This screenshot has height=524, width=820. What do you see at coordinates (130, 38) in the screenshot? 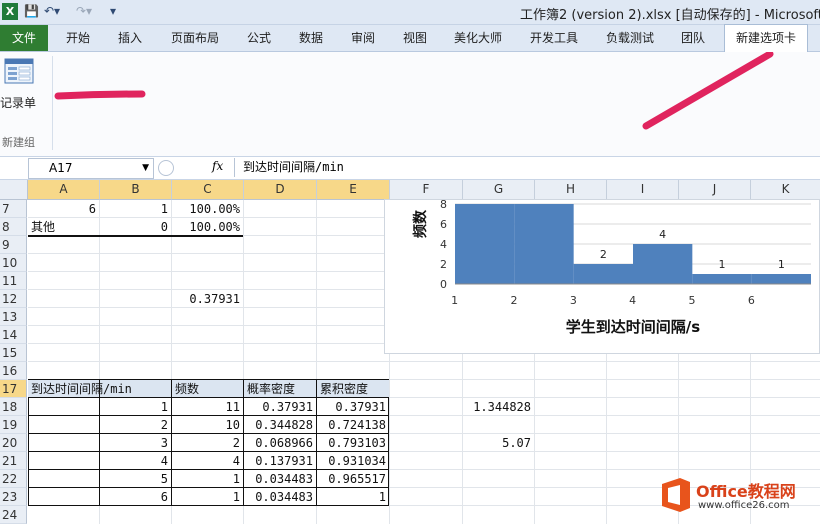
I see `tab-insert: 插入` at bounding box center [130, 38].